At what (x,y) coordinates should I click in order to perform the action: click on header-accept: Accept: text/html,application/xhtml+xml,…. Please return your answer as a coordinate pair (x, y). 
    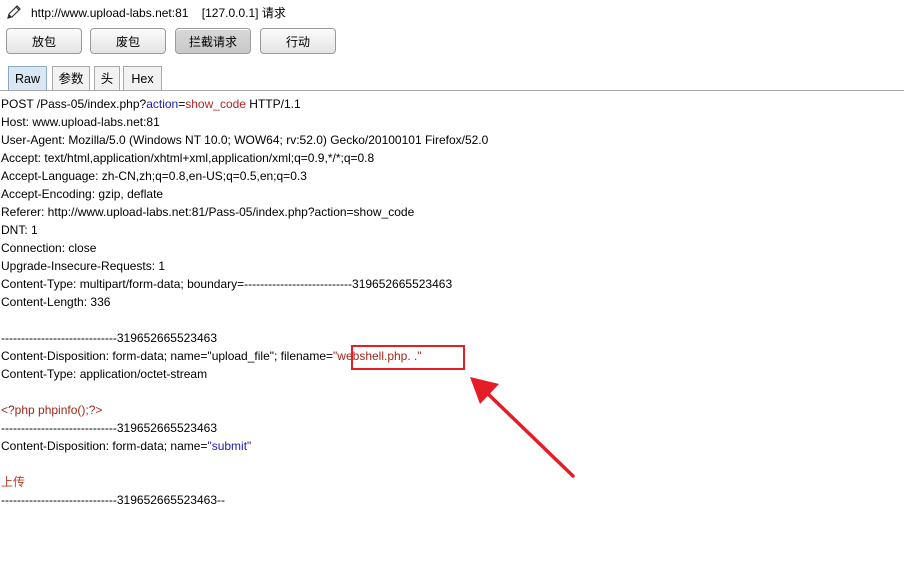
    Looking at the image, I should click on (188, 158).